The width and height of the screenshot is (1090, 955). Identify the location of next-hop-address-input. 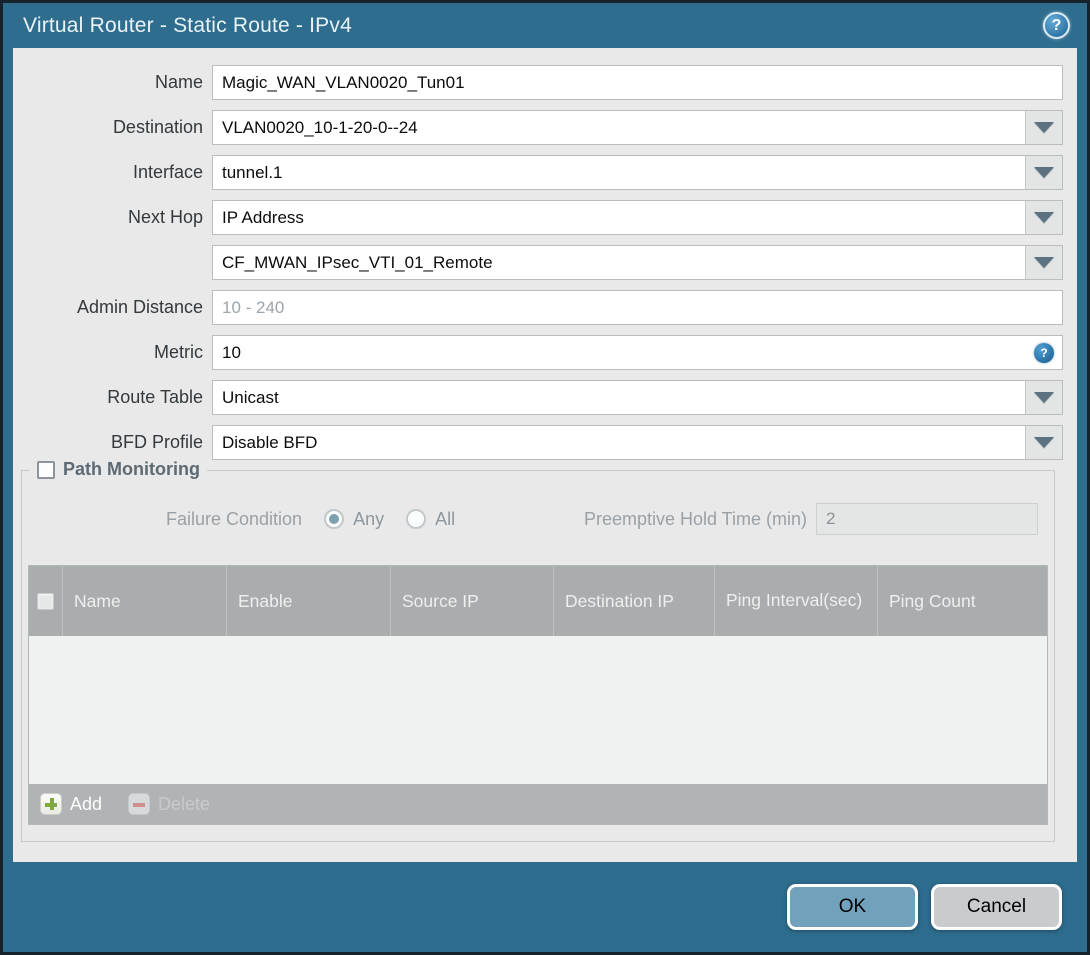
(619, 262).